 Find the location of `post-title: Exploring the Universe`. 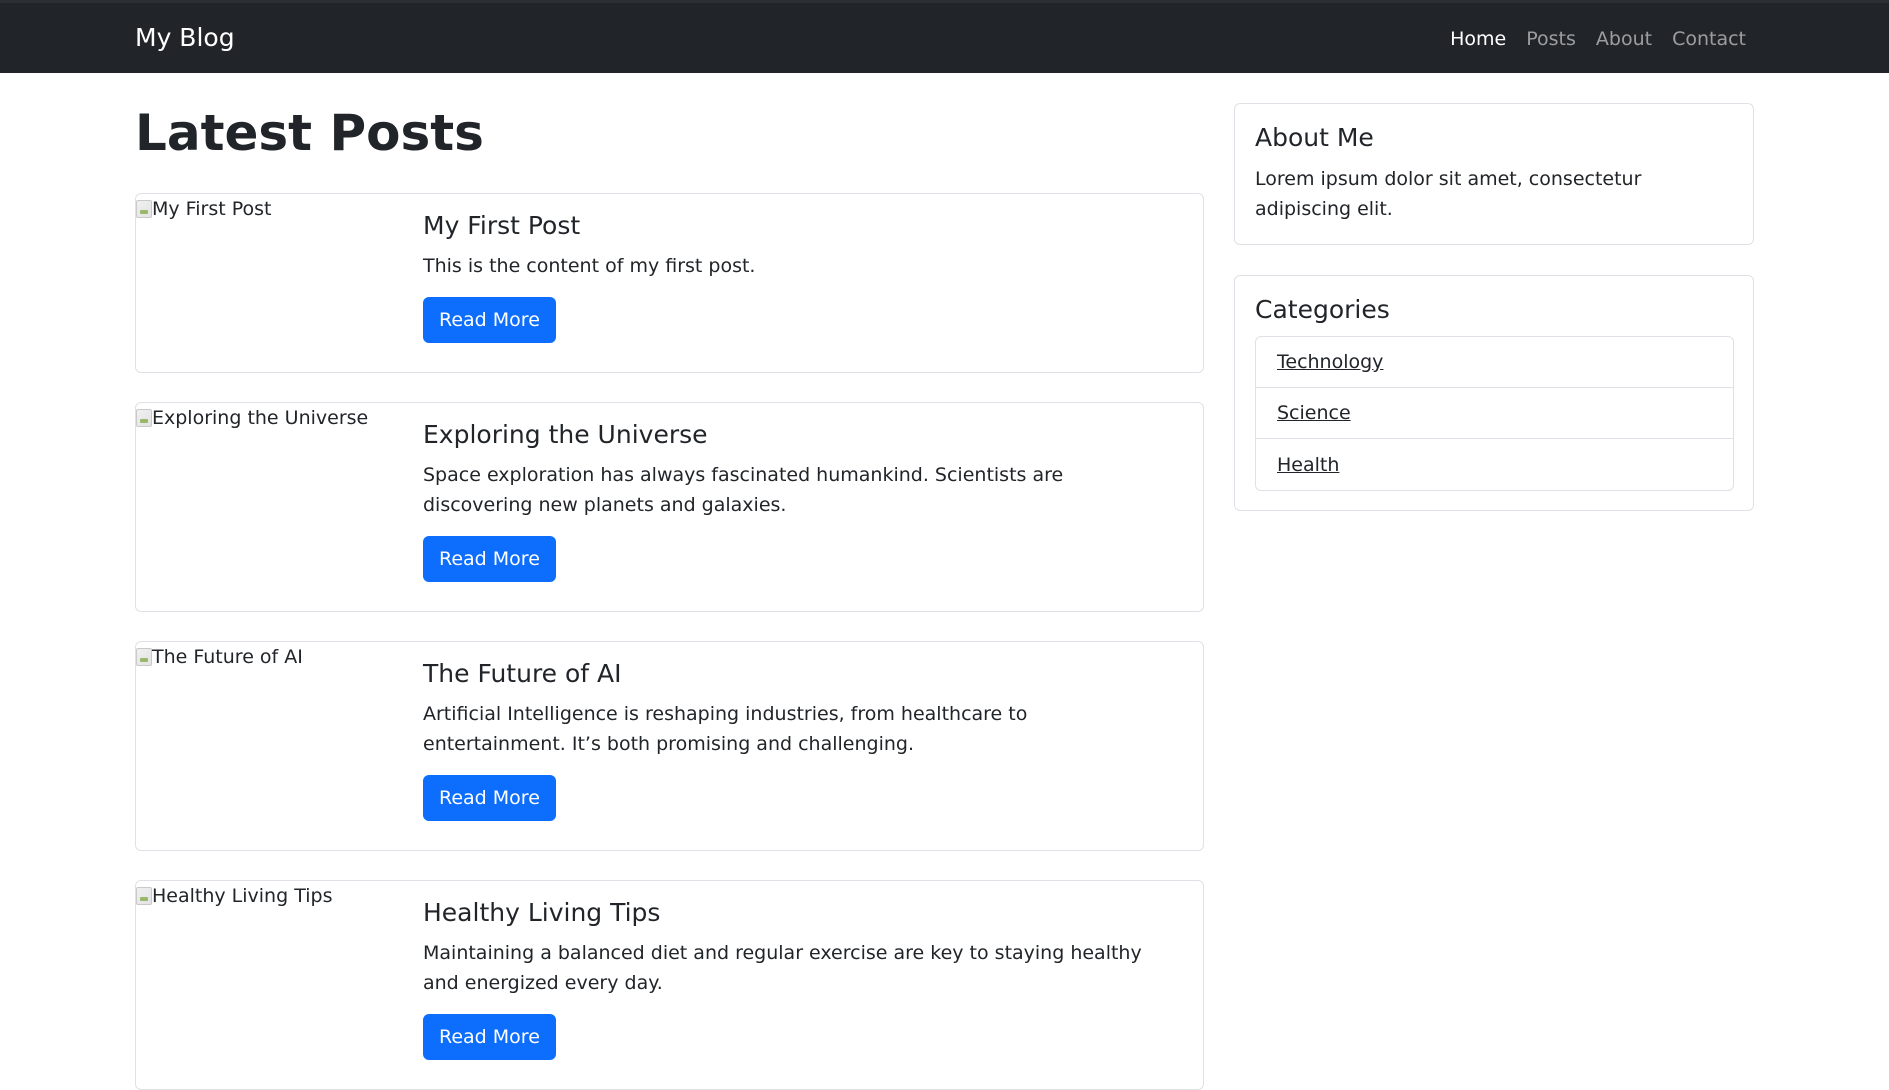

post-title: Exploring the Universe is located at coordinates (565, 434).